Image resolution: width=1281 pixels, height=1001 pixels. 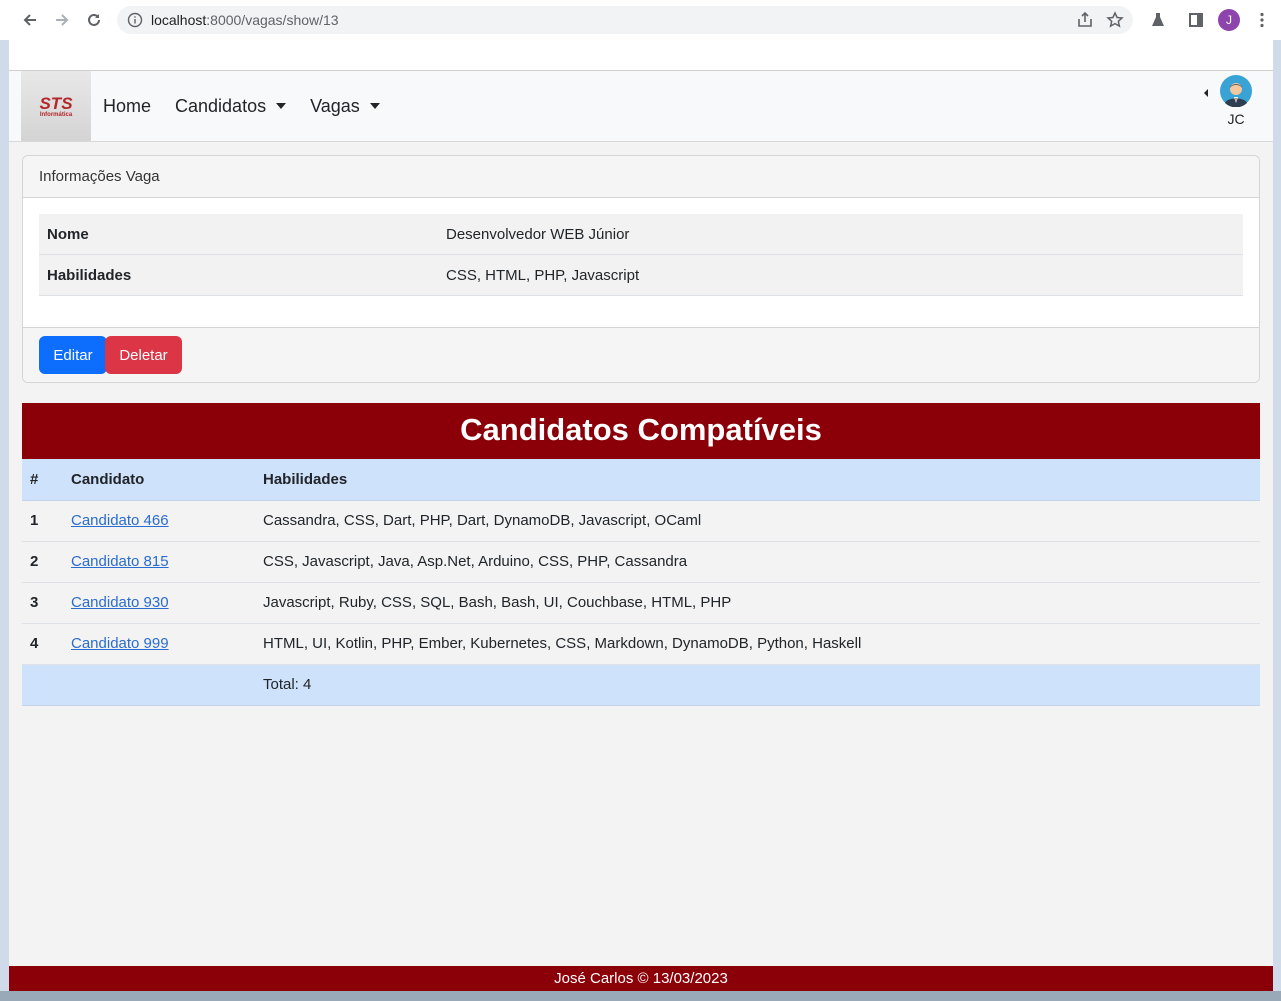 I want to click on info-icon, so click(x=135, y=20).